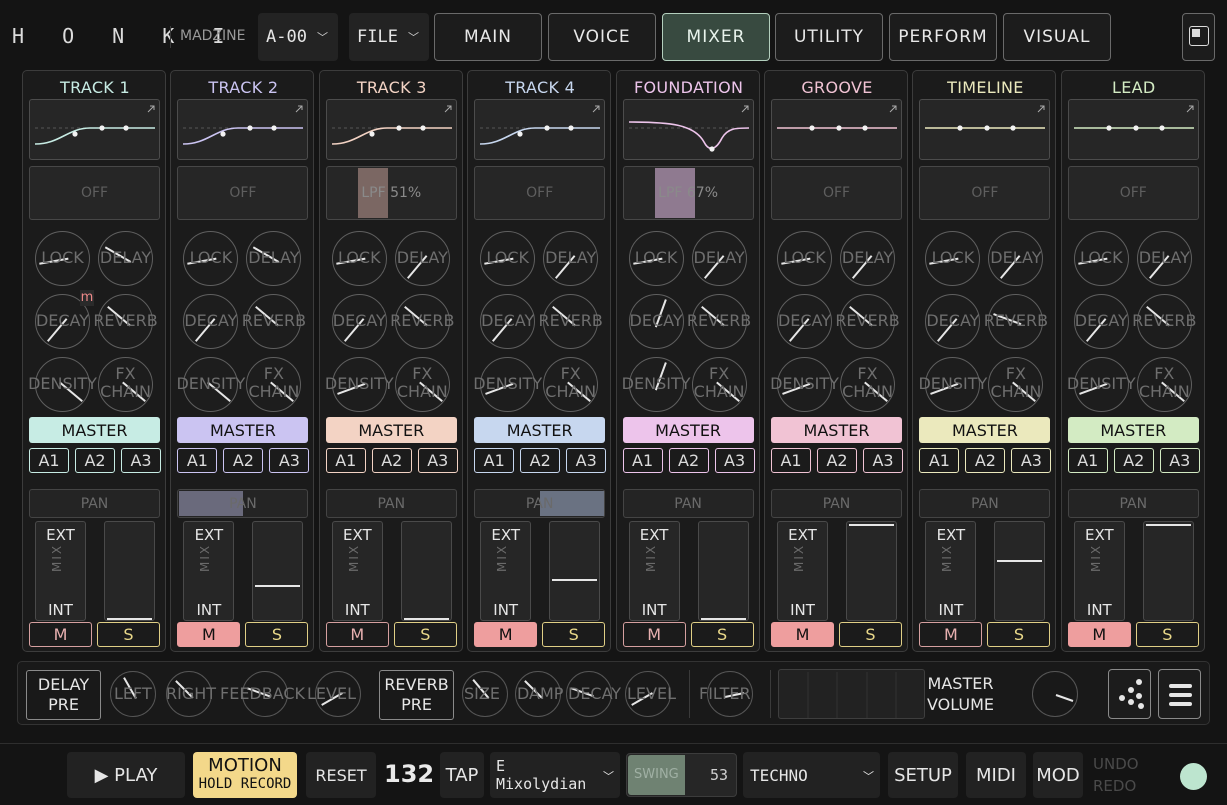 This screenshot has height=805, width=1227. I want to click on filter-slider: LPF 67%, so click(688, 193).